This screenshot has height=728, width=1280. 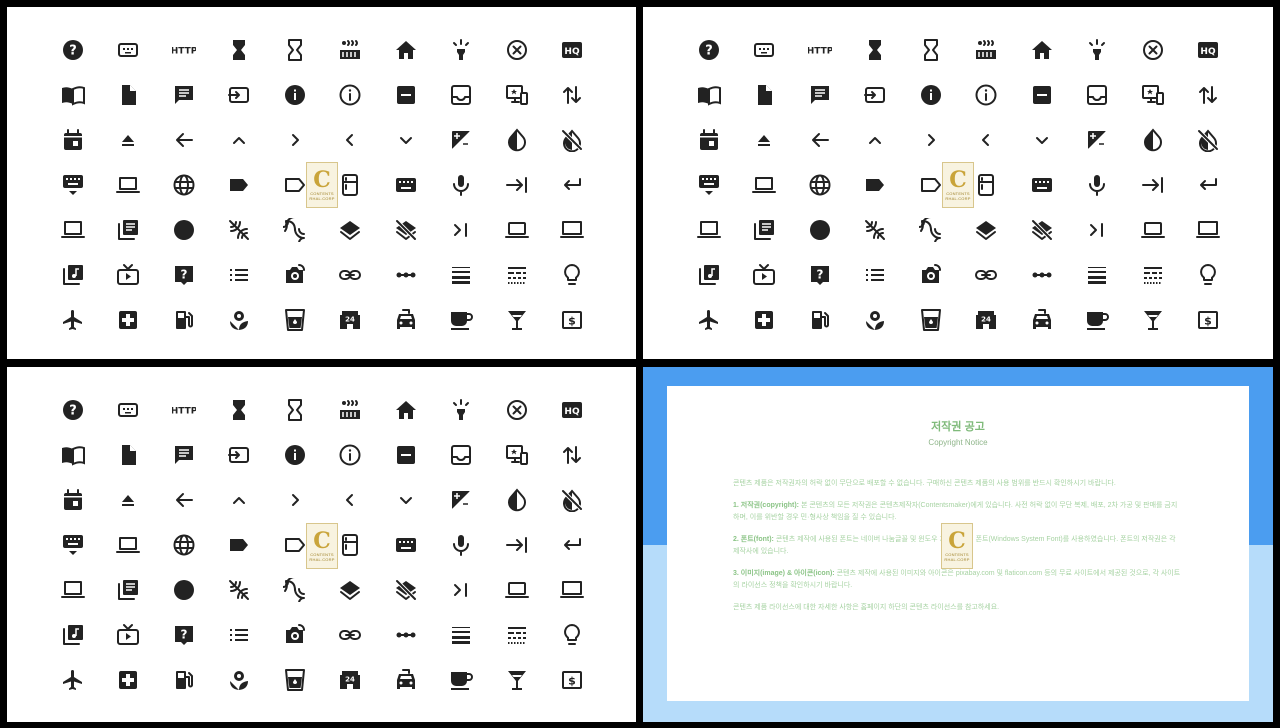 I want to click on info-outline-icon, so click(x=987, y=94).